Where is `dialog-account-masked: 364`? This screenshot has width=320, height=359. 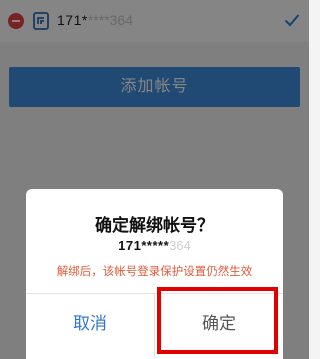 dialog-account-masked: 364 is located at coordinates (180, 245).